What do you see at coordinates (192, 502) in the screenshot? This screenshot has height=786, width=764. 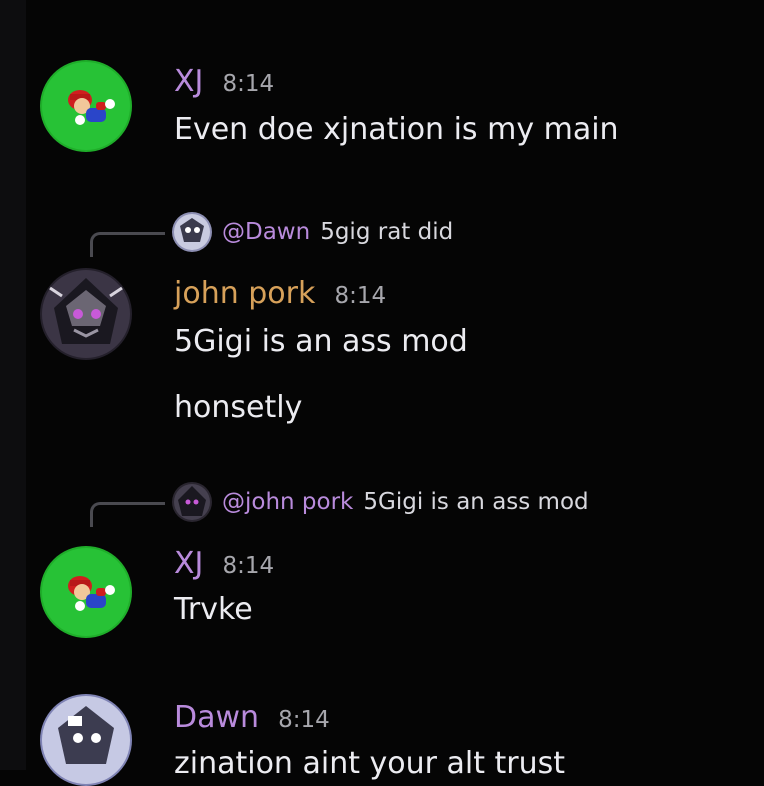 I see `john-mini-avatar` at bounding box center [192, 502].